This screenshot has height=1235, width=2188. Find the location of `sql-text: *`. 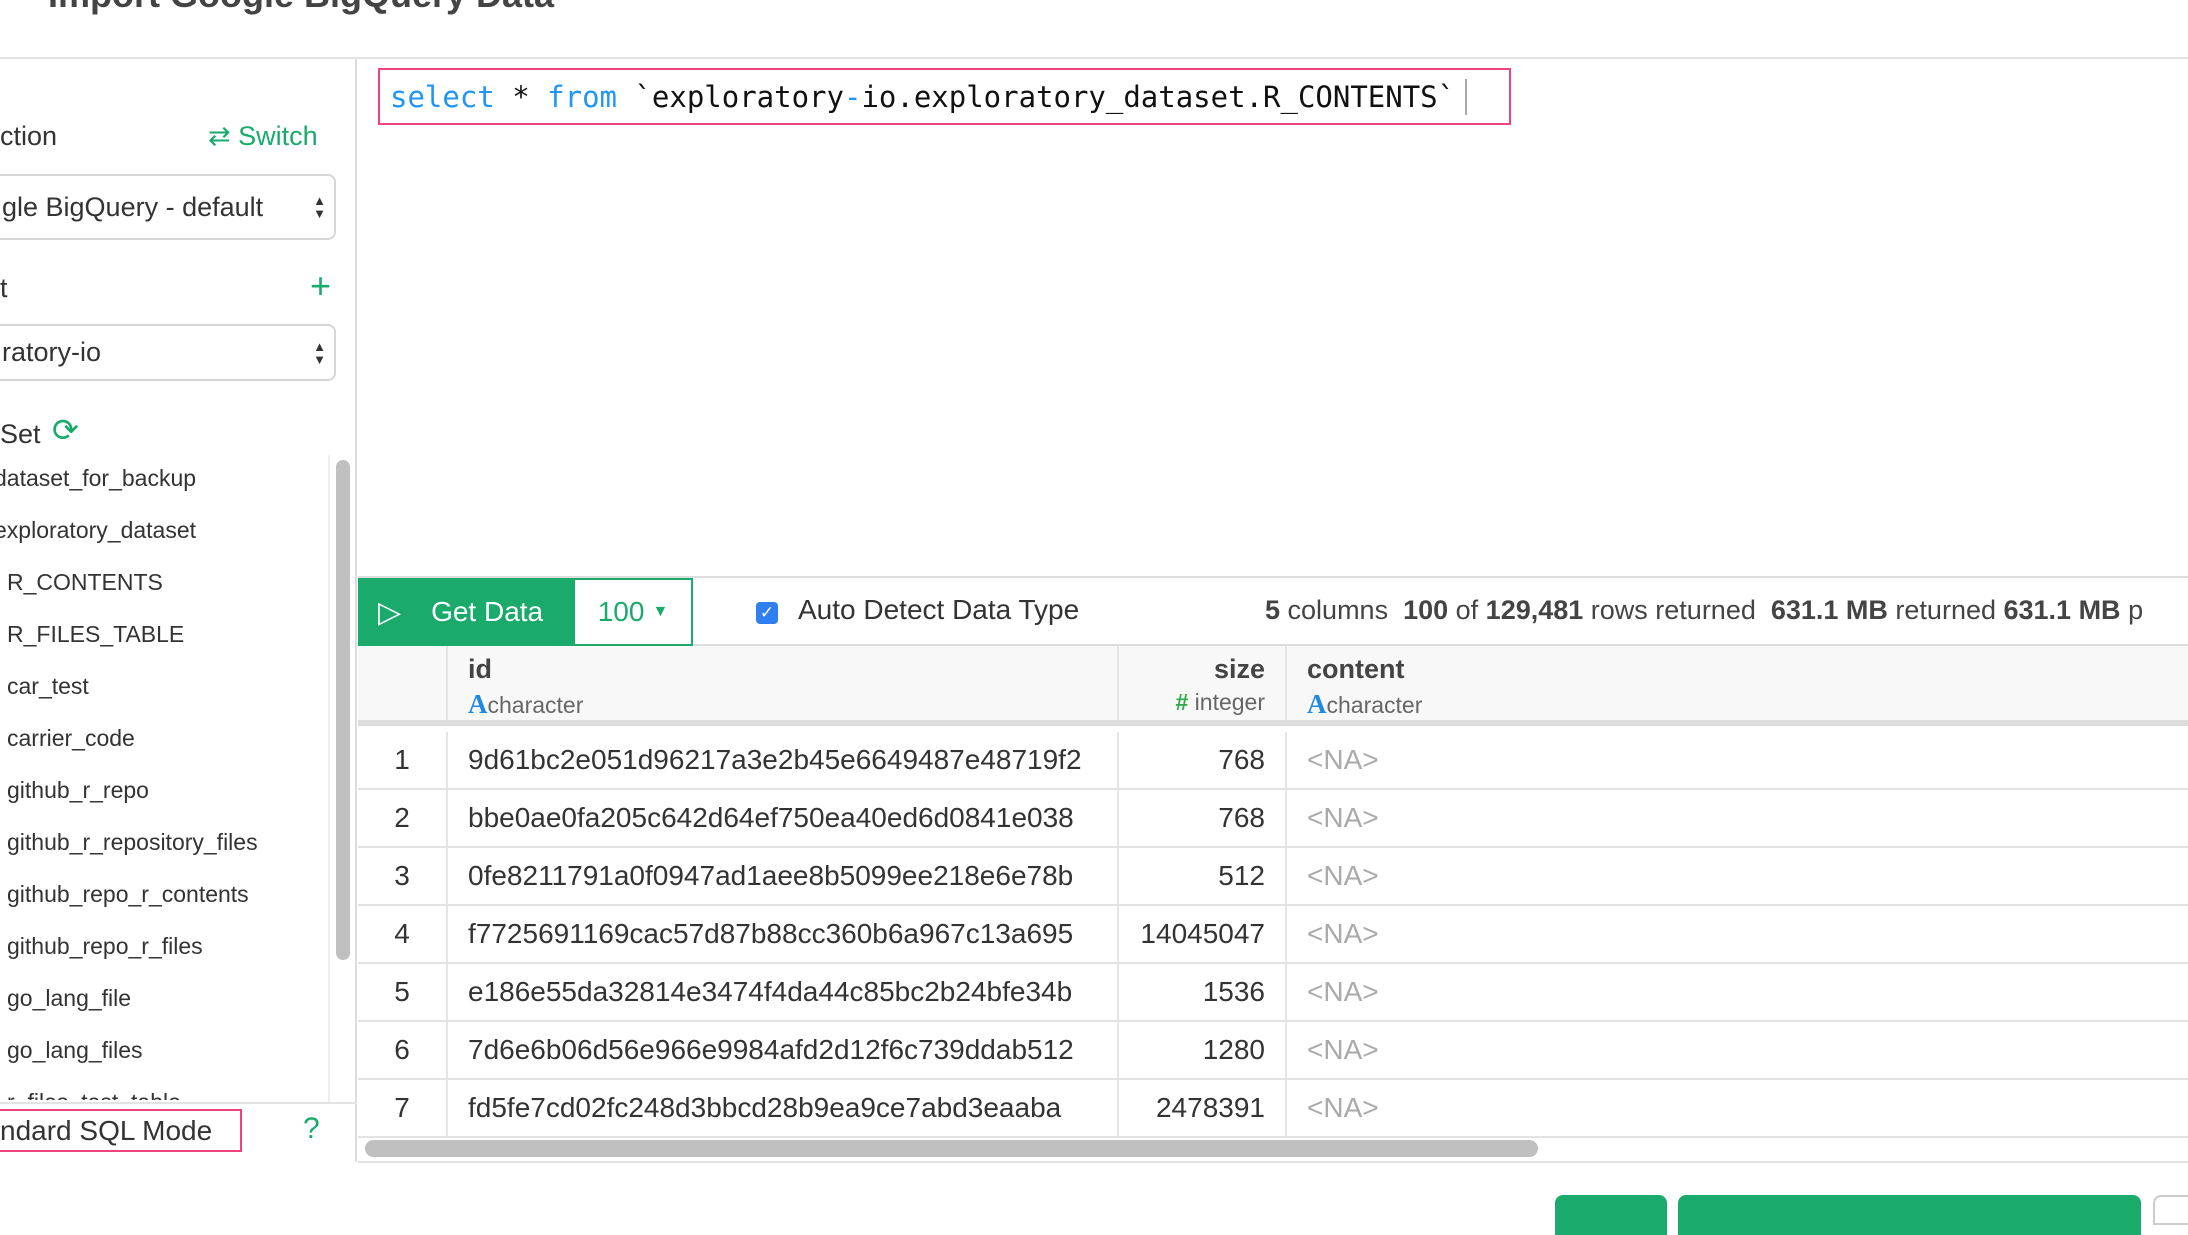

sql-text: * is located at coordinates (521, 96).